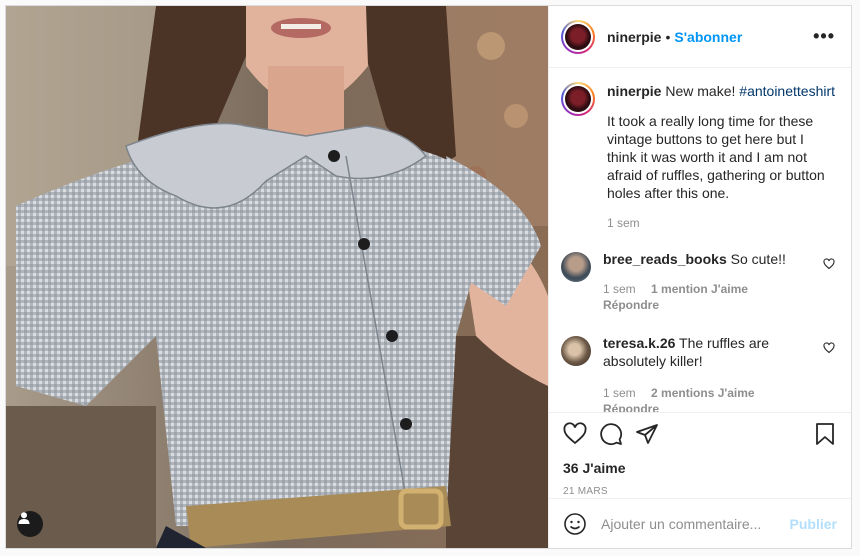 The image size is (860, 556). I want to click on author-username: ninerpie, so click(634, 37).